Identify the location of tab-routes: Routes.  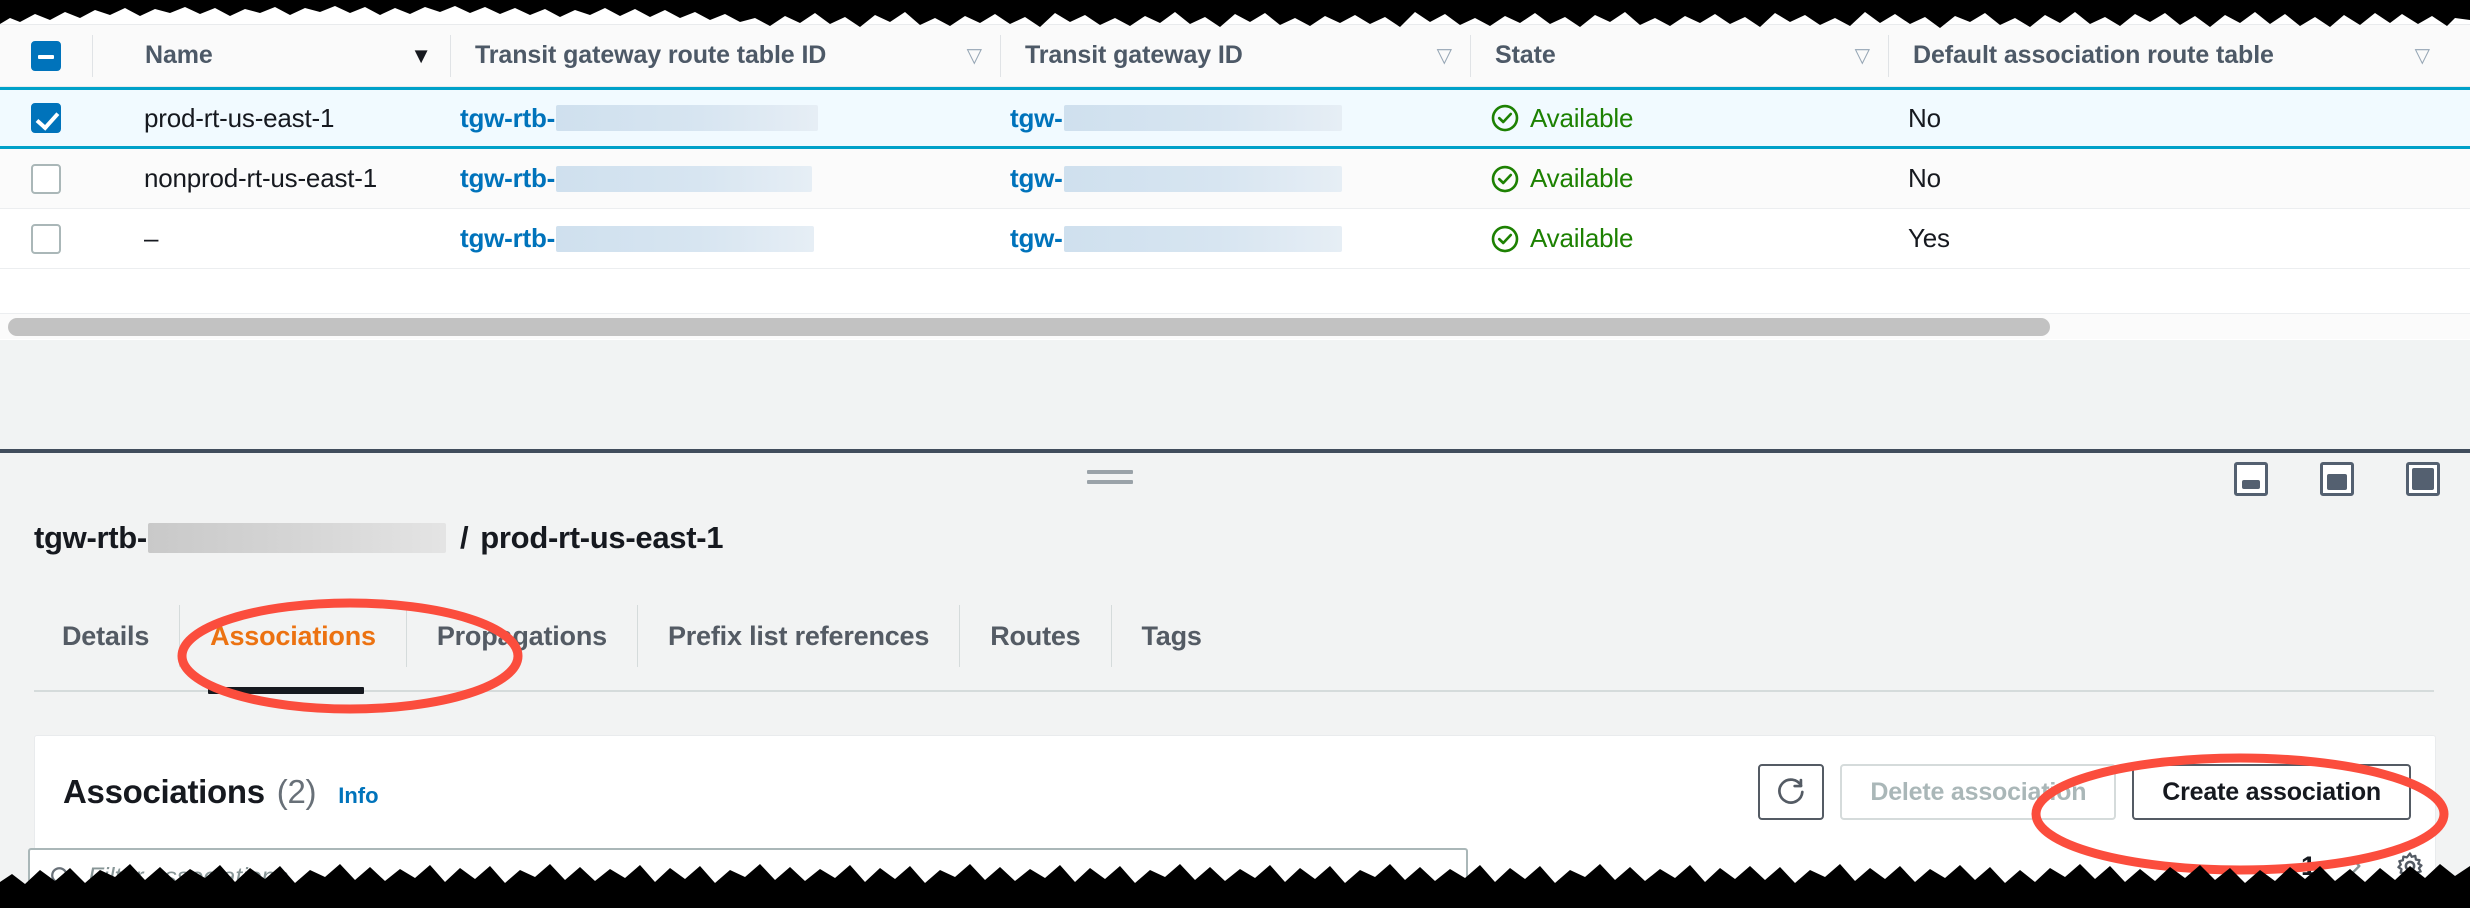
(1034, 636).